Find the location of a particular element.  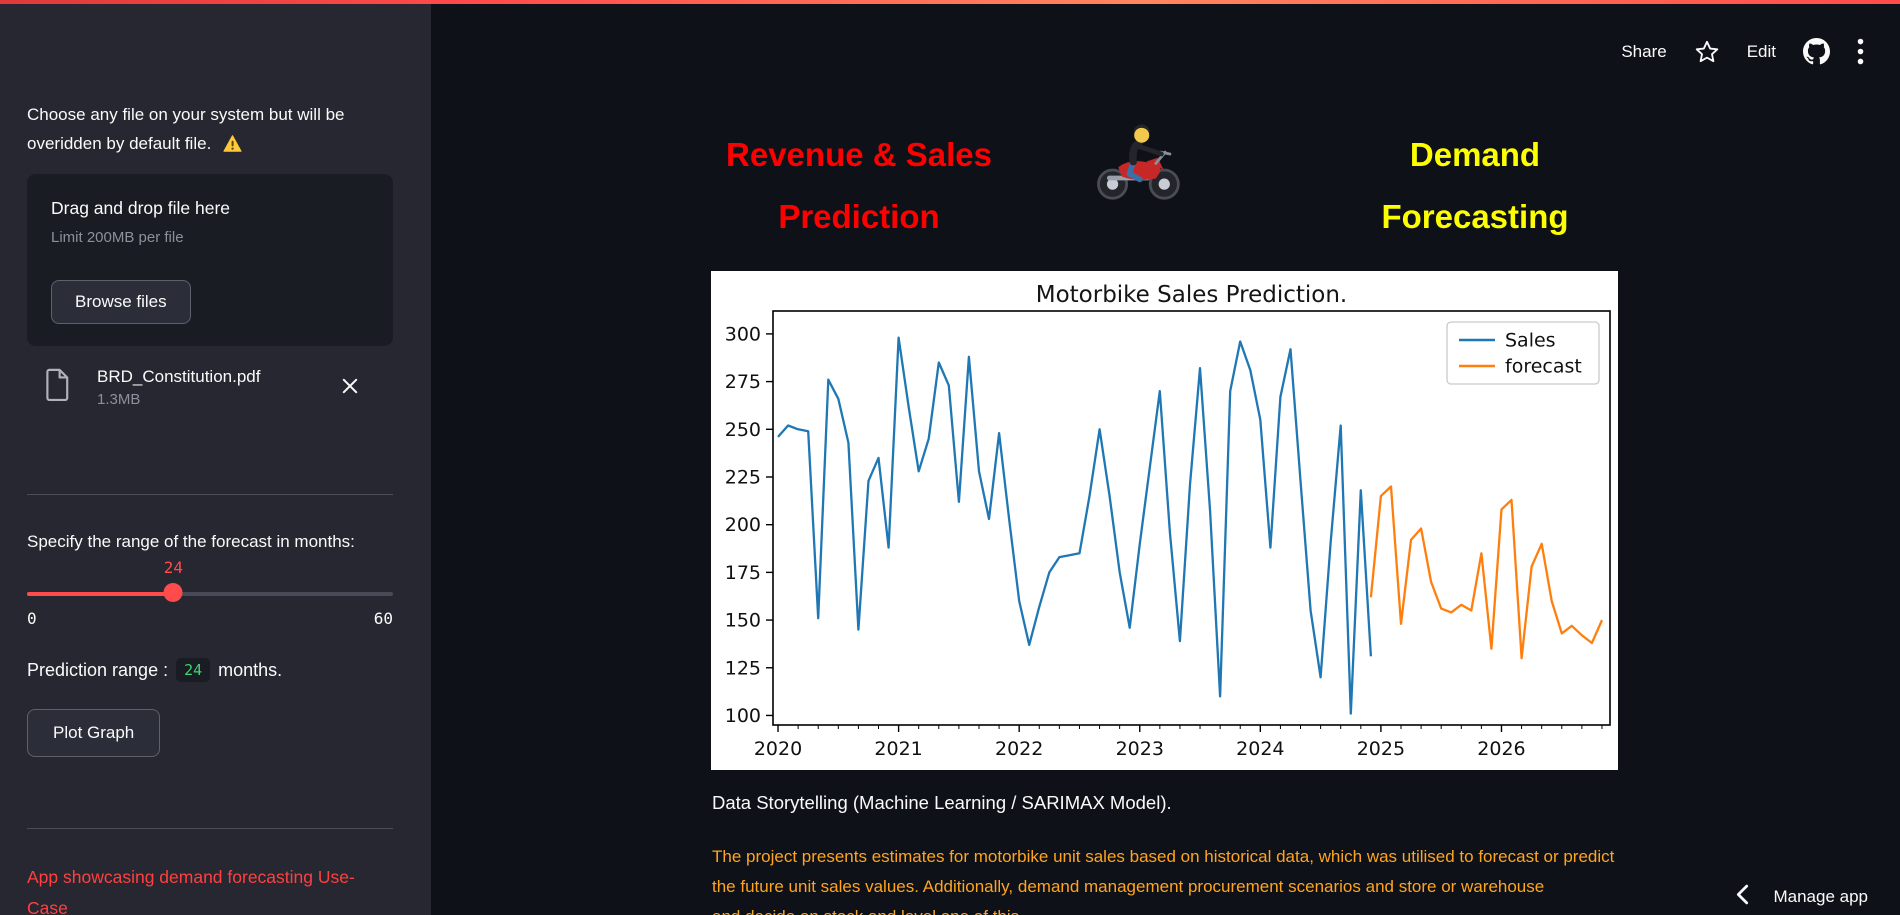

chevron-left-icon is located at coordinates (1742, 897).